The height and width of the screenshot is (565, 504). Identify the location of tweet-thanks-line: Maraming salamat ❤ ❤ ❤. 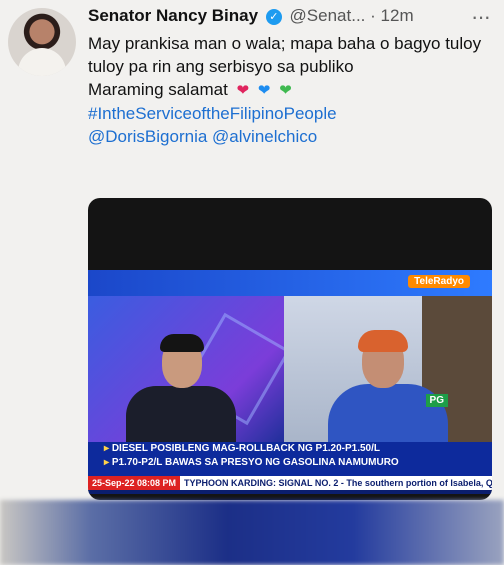
(288, 90).